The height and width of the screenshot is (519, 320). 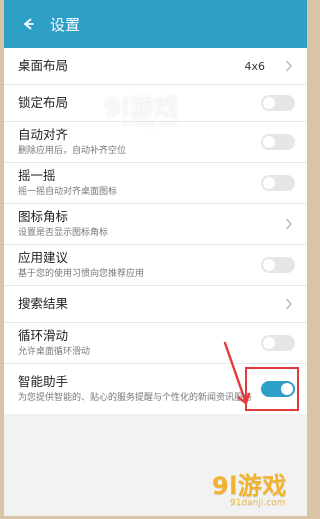 What do you see at coordinates (139, 389) in the screenshot?
I see `smart-assistant-text: 智能助手 为您提供智能的、贴心的服务提醒与个性化的新闻资讯服务` at bounding box center [139, 389].